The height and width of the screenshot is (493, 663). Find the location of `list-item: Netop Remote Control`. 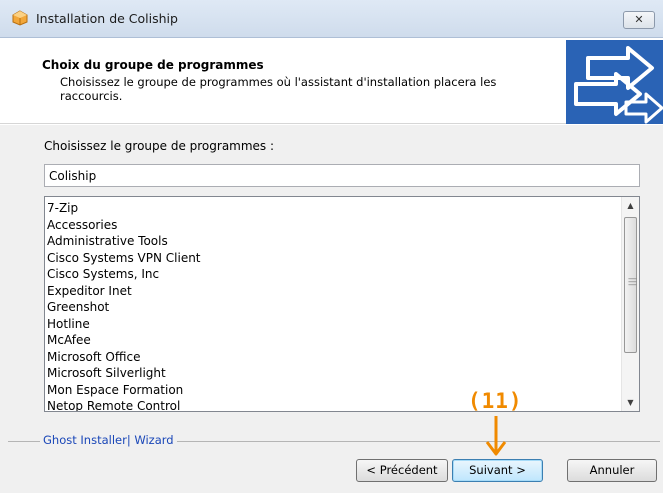

list-item: Netop Remote Control is located at coordinates (332, 404).